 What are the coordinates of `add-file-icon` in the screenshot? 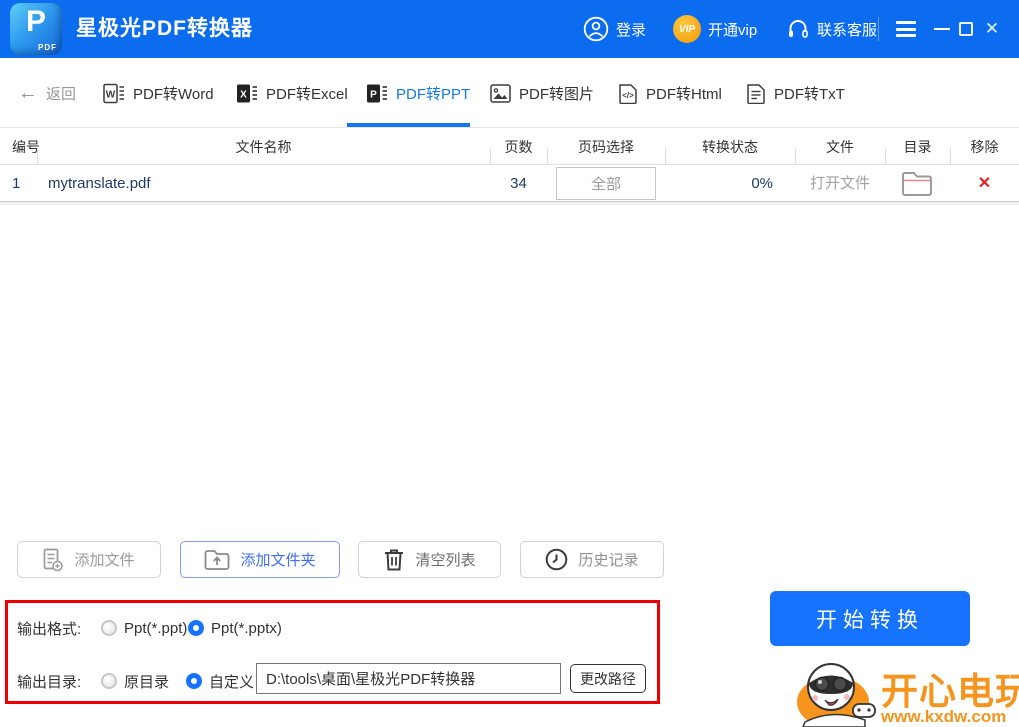 It's located at (54, 559).